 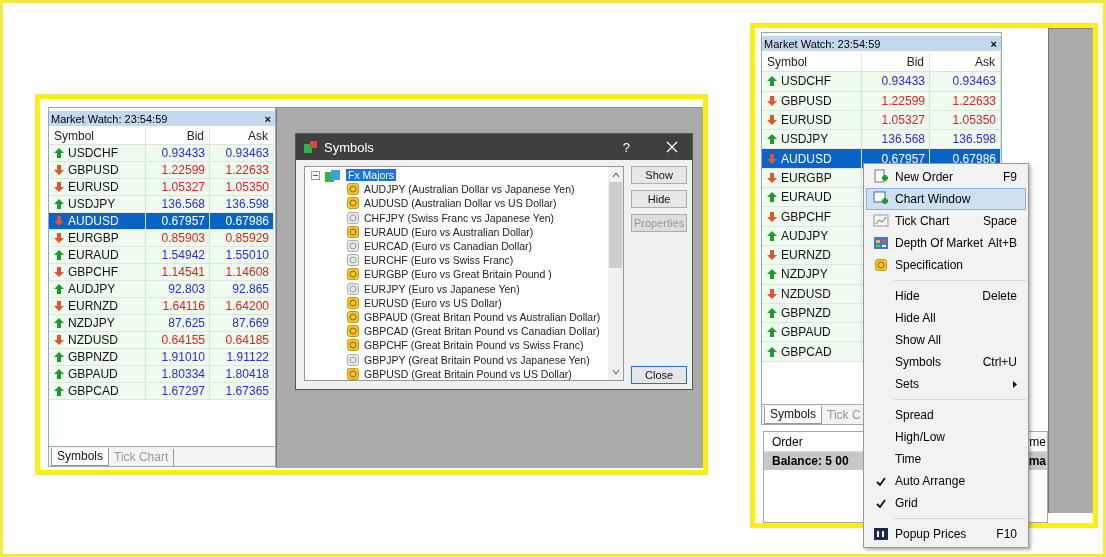 What do you see at coordinates (477, 359) in the screenshot?
I see `tree-item: GBPJPY (Great Britain Pound vs Japanese Yen)` at bounding box center [477, 359].